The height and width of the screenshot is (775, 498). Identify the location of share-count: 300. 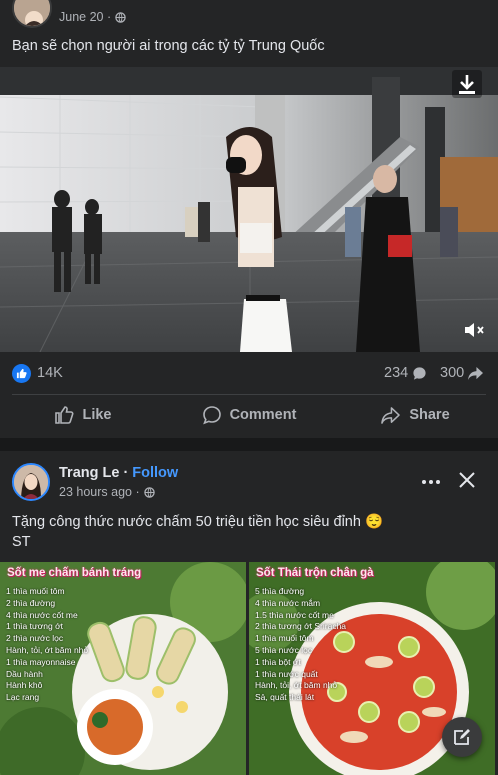
(462, 373).